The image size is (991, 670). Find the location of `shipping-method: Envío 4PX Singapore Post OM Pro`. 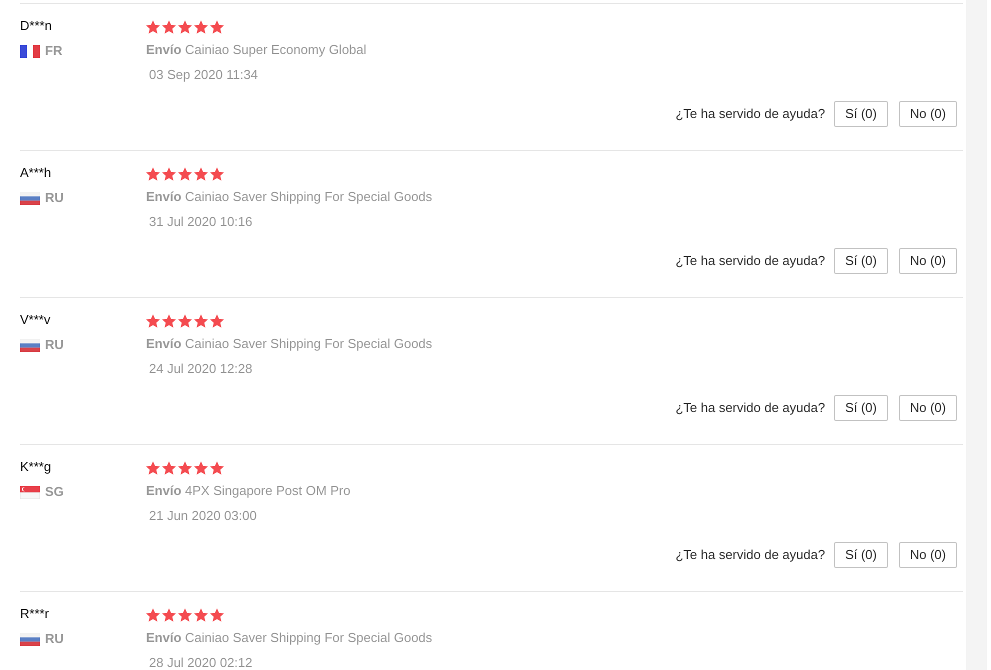

shipping-method: Envío 4PX Singapore Post OM Pro is located at coordinates (248, 491).